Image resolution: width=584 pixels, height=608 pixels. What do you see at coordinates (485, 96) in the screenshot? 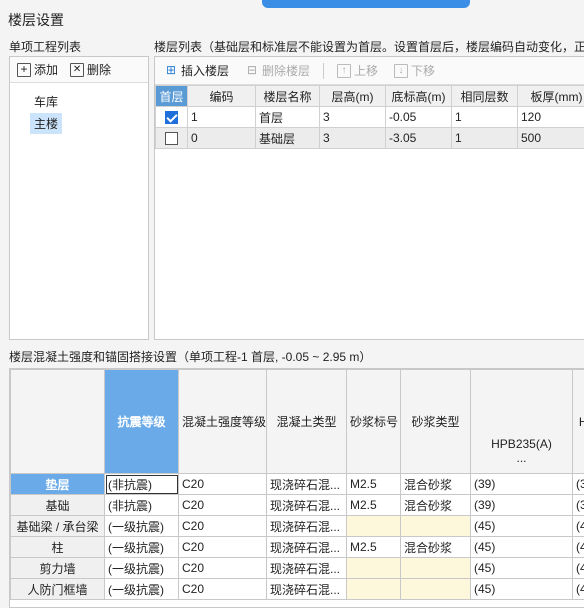
I see `col-header-same: 相同层数` at bounding box center [485, 96].